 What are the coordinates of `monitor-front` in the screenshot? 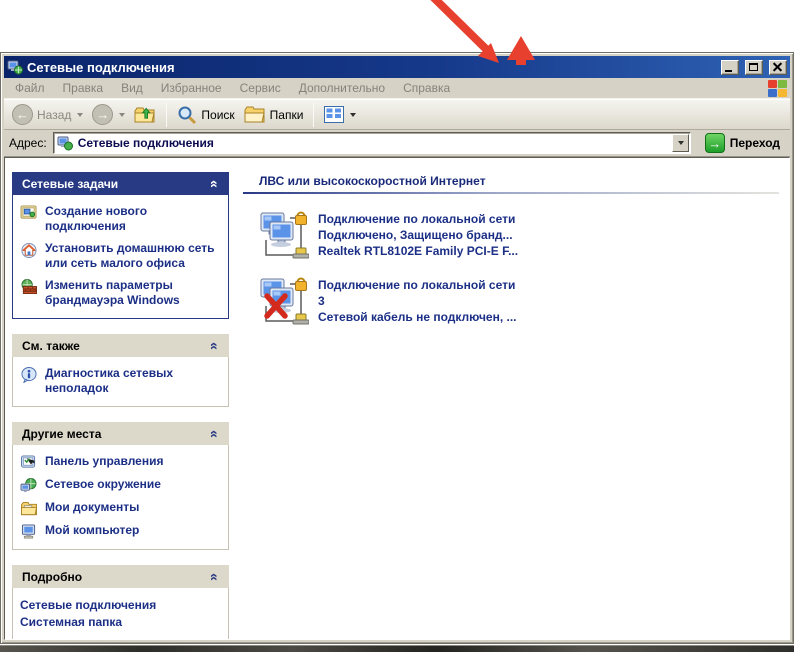 It's located at (281, 234).